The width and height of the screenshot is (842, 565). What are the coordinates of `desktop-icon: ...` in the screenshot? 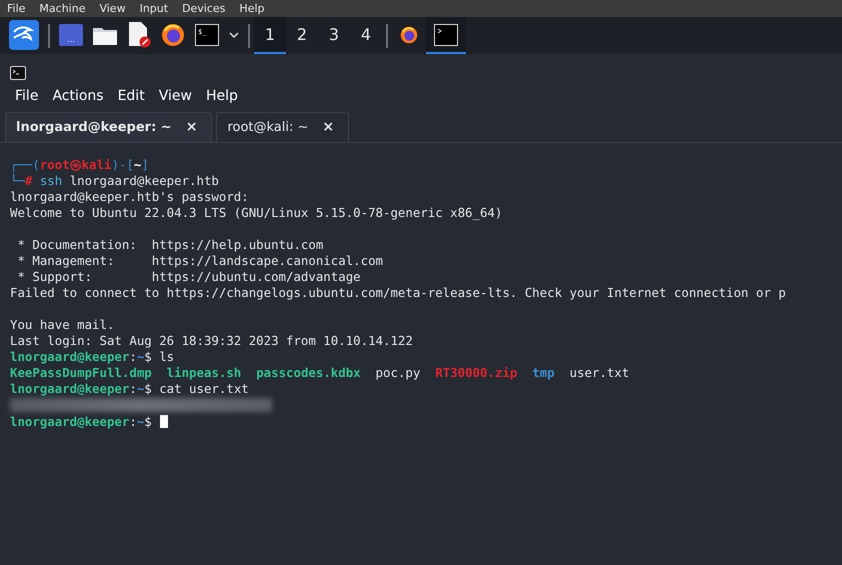 It's located at (71, 35).